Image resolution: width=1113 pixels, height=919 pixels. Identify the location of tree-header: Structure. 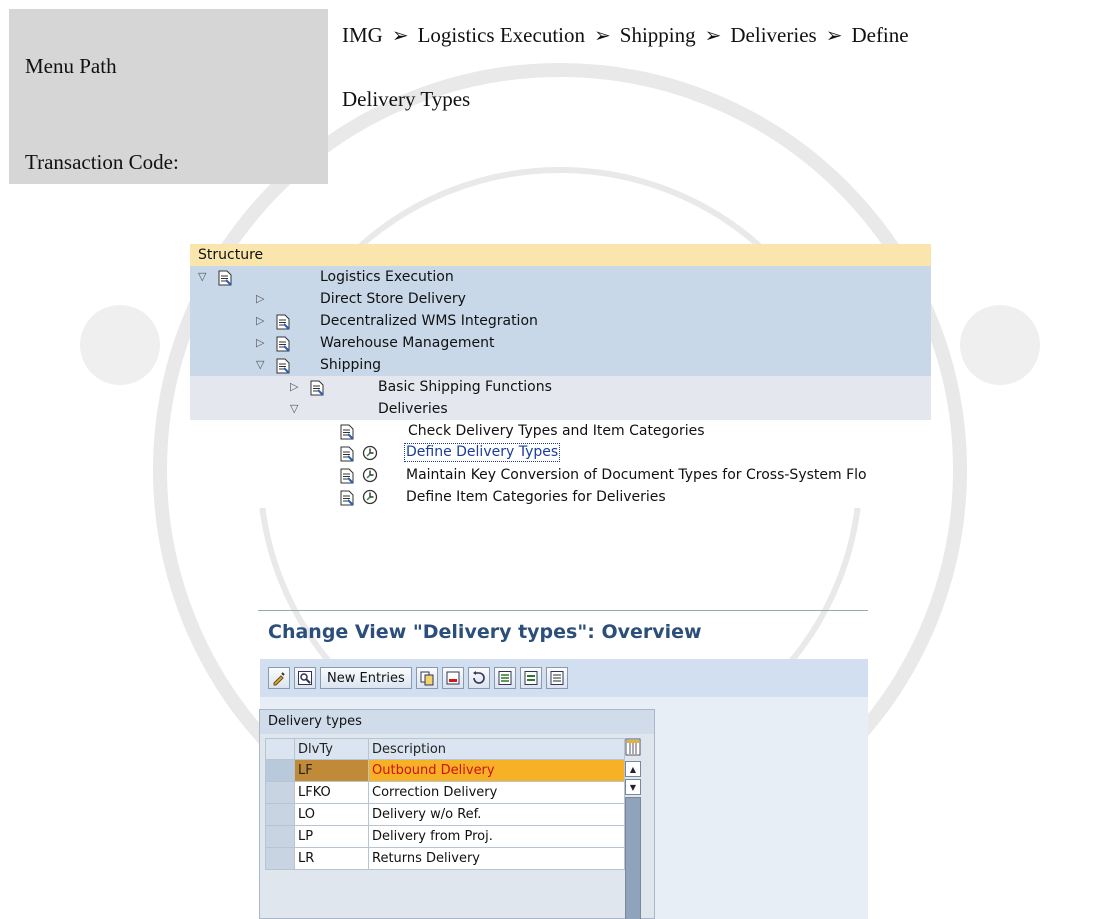
(560, 255).